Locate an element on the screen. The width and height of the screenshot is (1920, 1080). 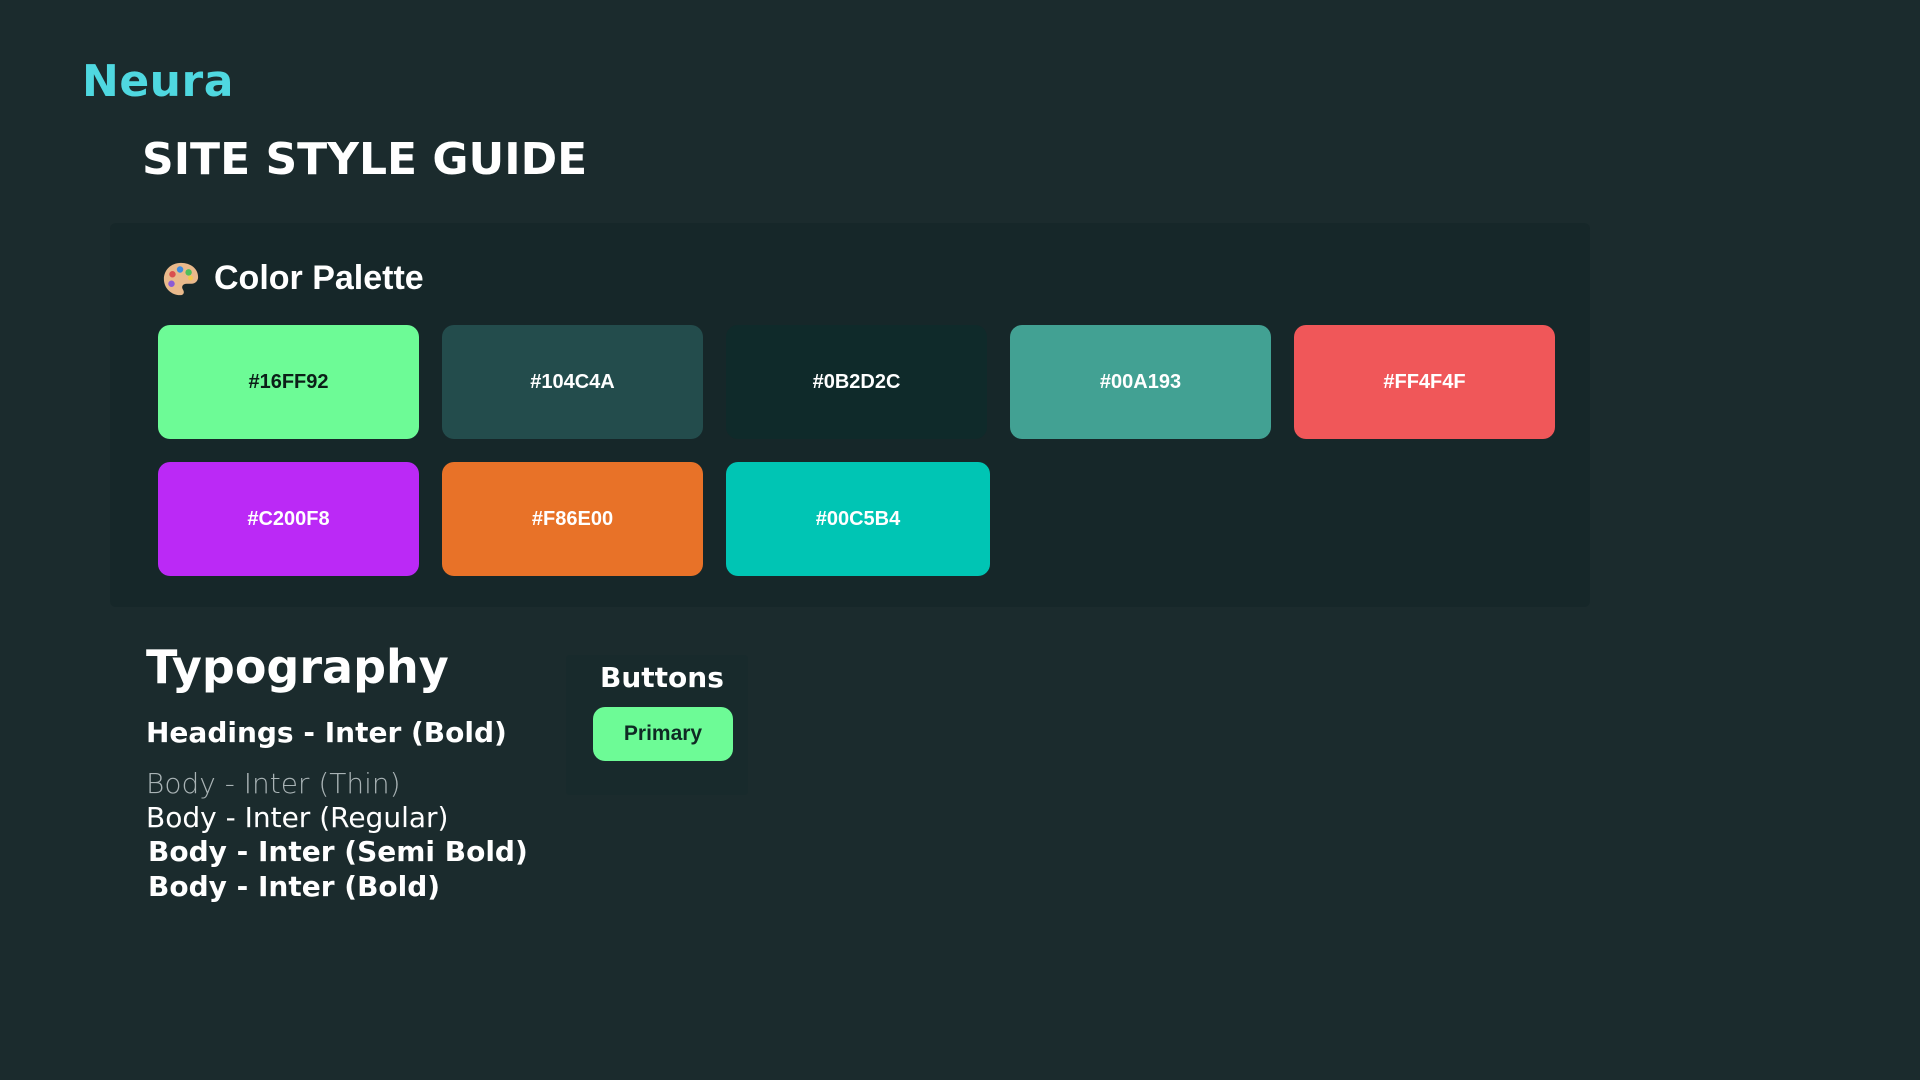
typography-body-semibold-sample: Body - Inter (Semi Bold) is located at coordinates (338, 851).